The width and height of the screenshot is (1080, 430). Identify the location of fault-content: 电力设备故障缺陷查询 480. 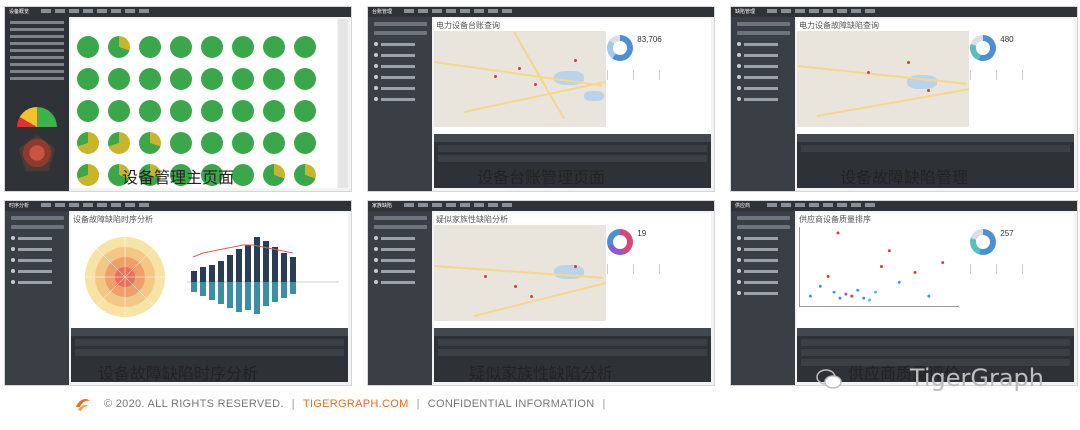
(935, 103).